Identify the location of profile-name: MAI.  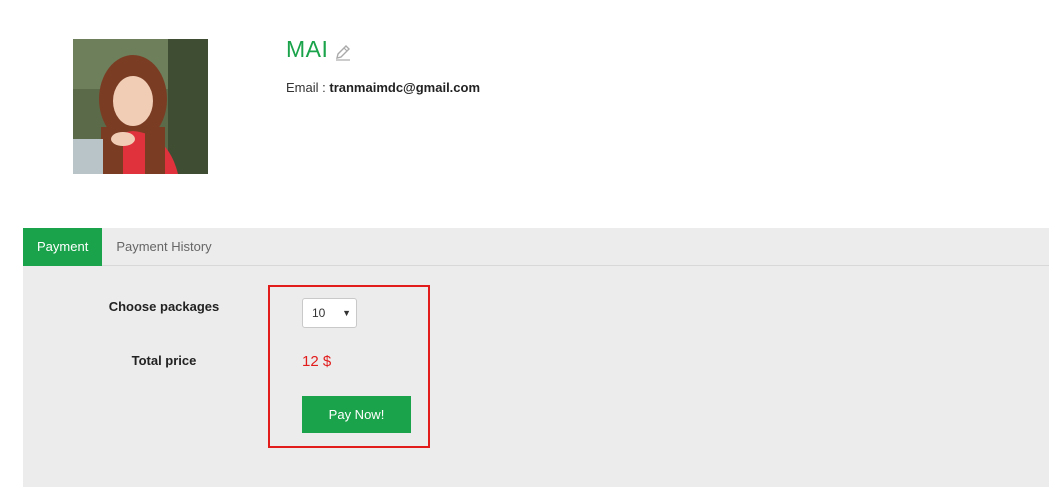
(319, 49).